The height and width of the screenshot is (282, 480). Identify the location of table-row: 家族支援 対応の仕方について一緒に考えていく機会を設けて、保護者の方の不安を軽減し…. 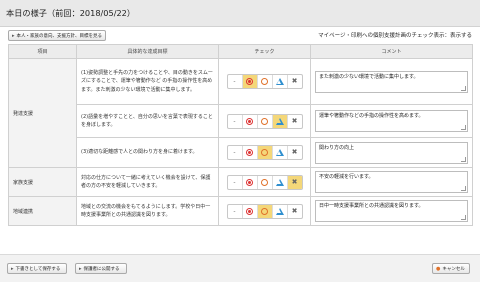
(240, 182).